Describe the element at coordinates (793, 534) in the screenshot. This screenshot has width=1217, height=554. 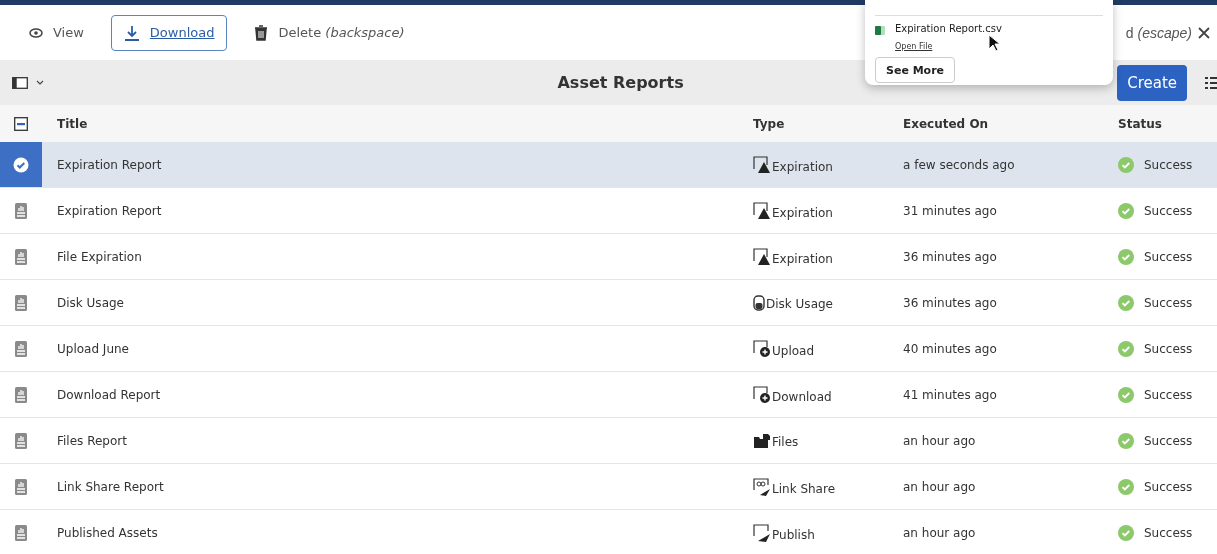
I see `report-type: Publish` at that location.